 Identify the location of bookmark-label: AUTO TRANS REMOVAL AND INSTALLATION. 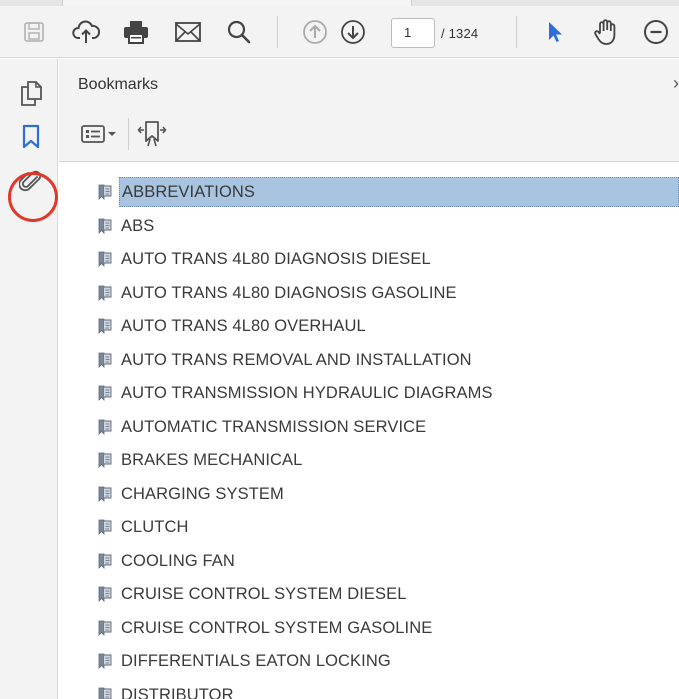
(296, 359).